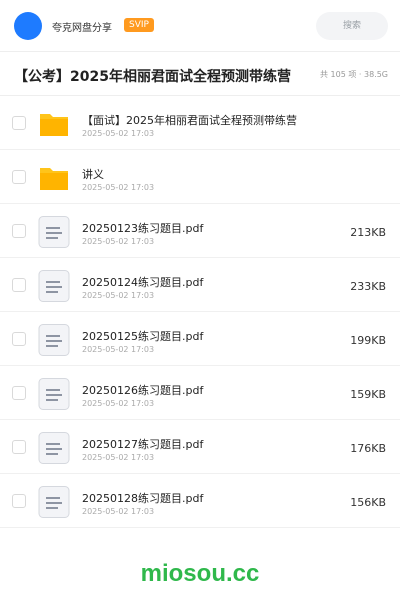 The image size is (400, 600). What do you see at coordinates (368, 286) in the screenshot?
I see `file-size: 233KB` at bounding box center [368, 286].